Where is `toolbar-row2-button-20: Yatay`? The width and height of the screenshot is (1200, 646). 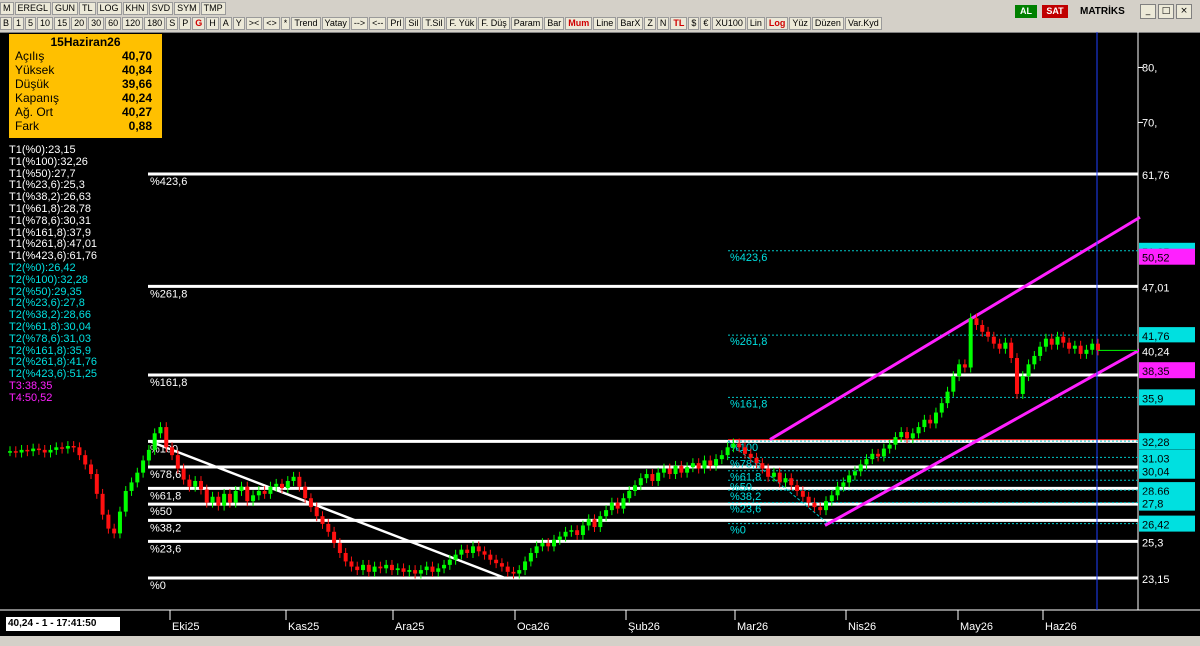 toolbar-row2-button-20: Yatay is located at coordinates (335, 23).